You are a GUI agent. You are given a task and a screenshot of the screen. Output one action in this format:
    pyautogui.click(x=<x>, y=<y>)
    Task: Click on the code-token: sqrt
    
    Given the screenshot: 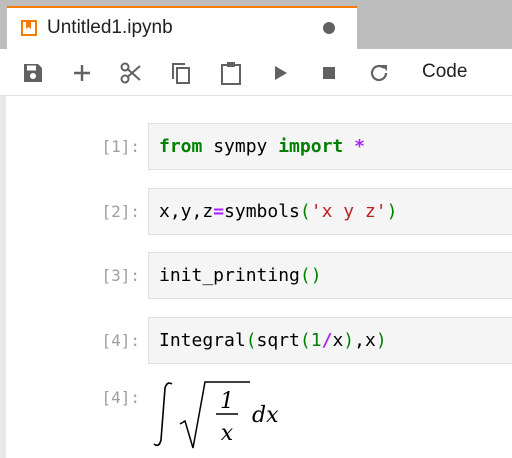 What is the action you would take?
    pyautogui.click(x=278, y=340)
    